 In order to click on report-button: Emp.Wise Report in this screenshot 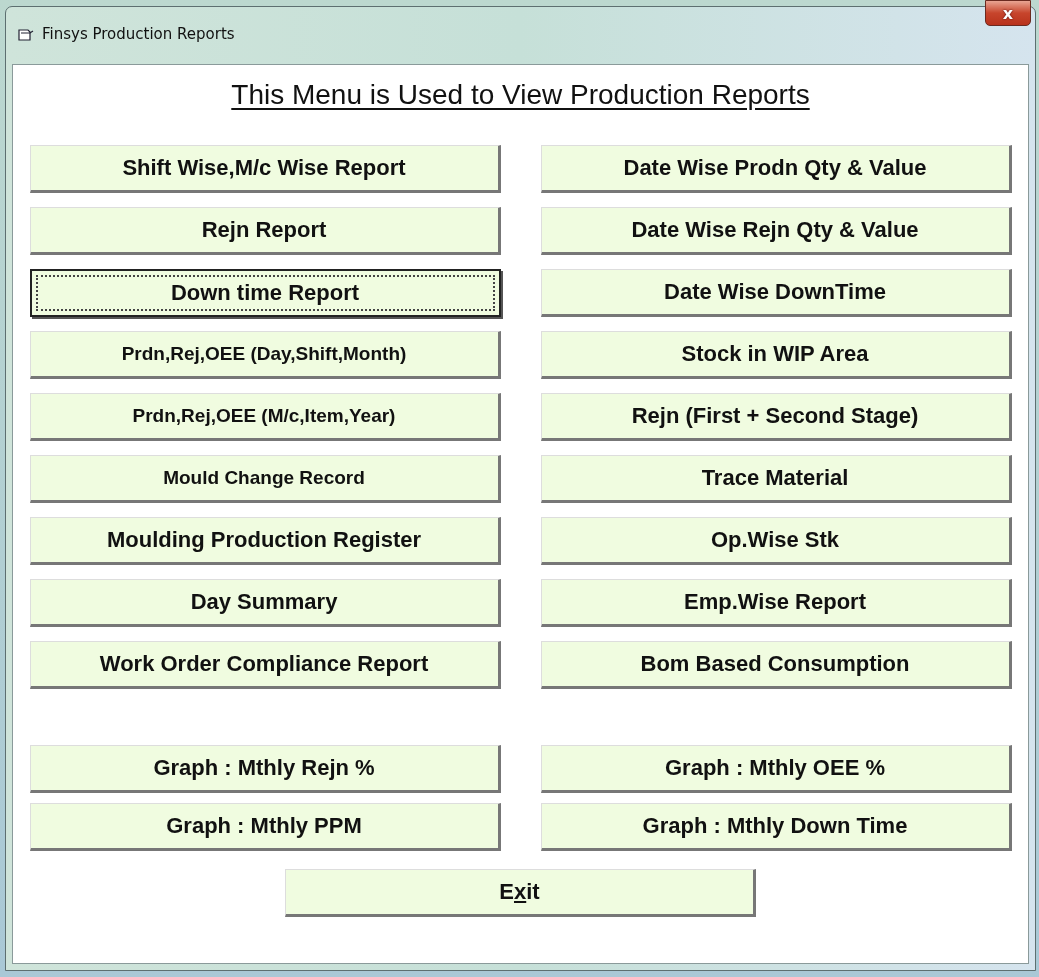, I will do `click(776, 603)`.